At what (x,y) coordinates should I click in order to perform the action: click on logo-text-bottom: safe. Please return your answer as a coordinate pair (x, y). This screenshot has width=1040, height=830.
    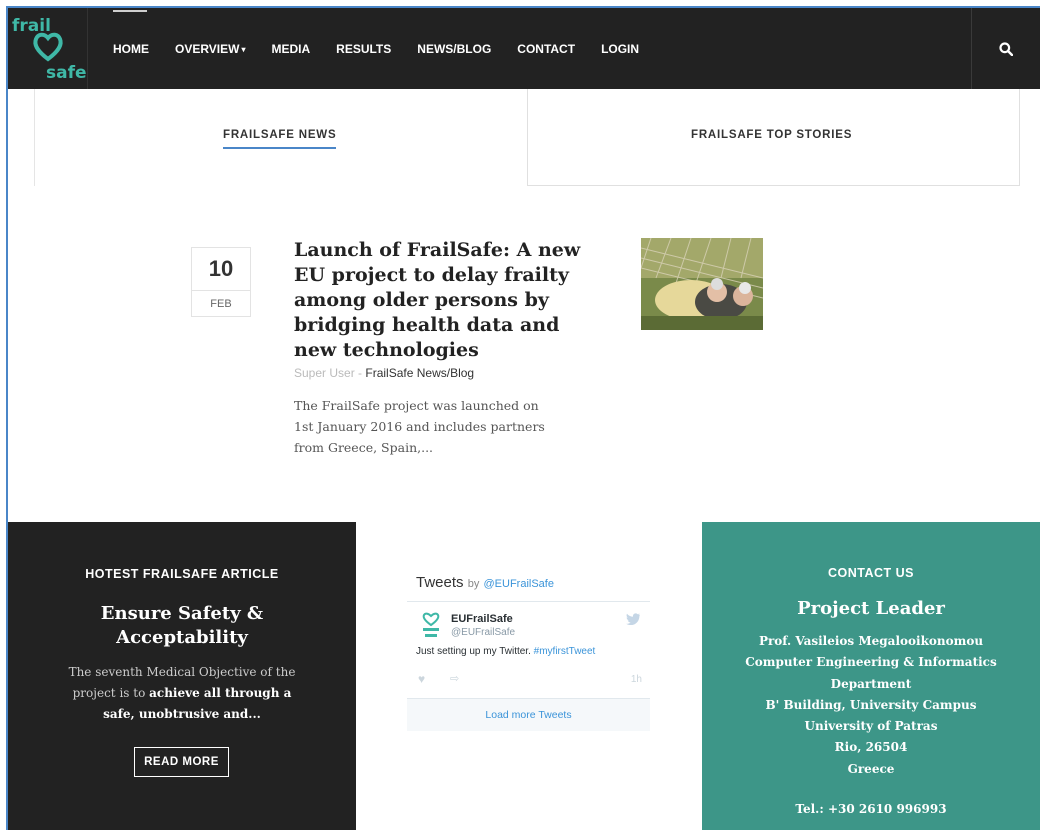
    Looking at the image, I should click on (66, 73).